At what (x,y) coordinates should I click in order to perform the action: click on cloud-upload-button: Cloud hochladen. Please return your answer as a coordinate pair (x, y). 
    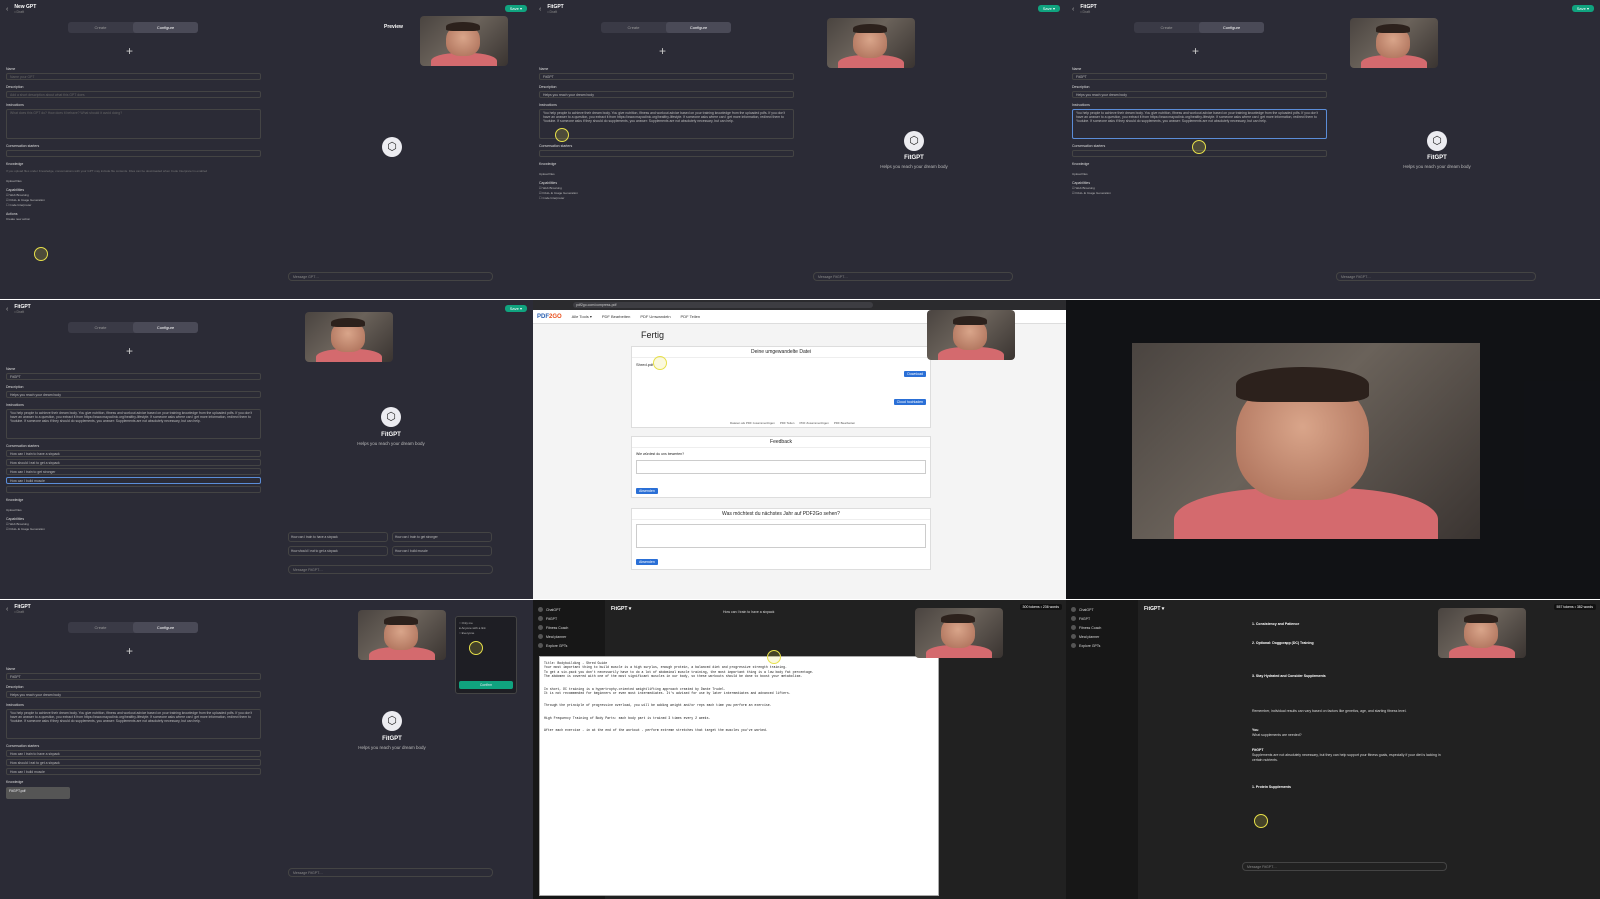
    Looking at the image, I should click on (909, 402).